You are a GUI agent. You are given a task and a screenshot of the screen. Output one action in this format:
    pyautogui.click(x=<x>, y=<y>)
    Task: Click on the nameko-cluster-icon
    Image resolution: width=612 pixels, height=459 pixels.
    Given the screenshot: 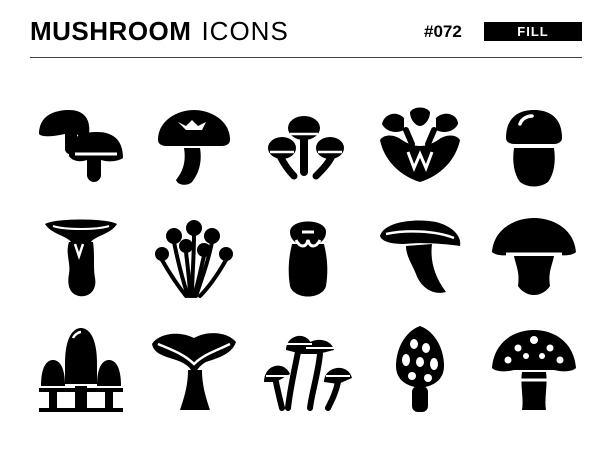 What is the action you would take?
    pyautogui.click(x=308, y=150)
    